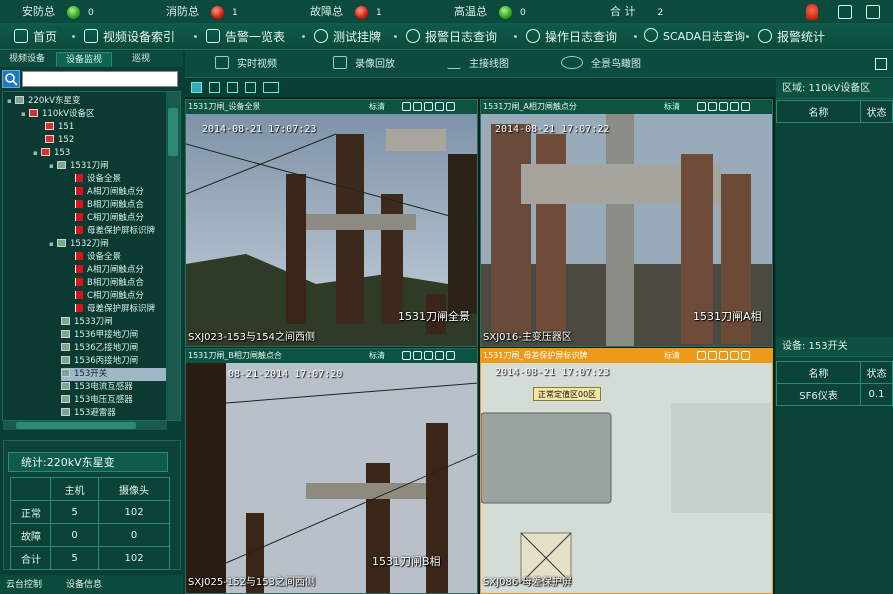 The image size is (893, 594). What do you see at coordinates (694, 37) in the screenshot?
I see `nav-scada-log: SCADA日志查询` at bounding box center [694, 37].